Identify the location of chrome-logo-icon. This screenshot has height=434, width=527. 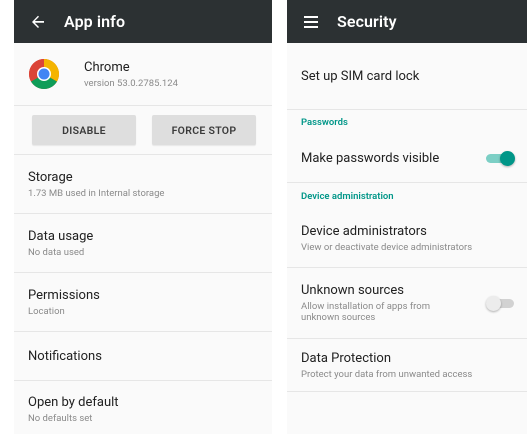
(44, 74).